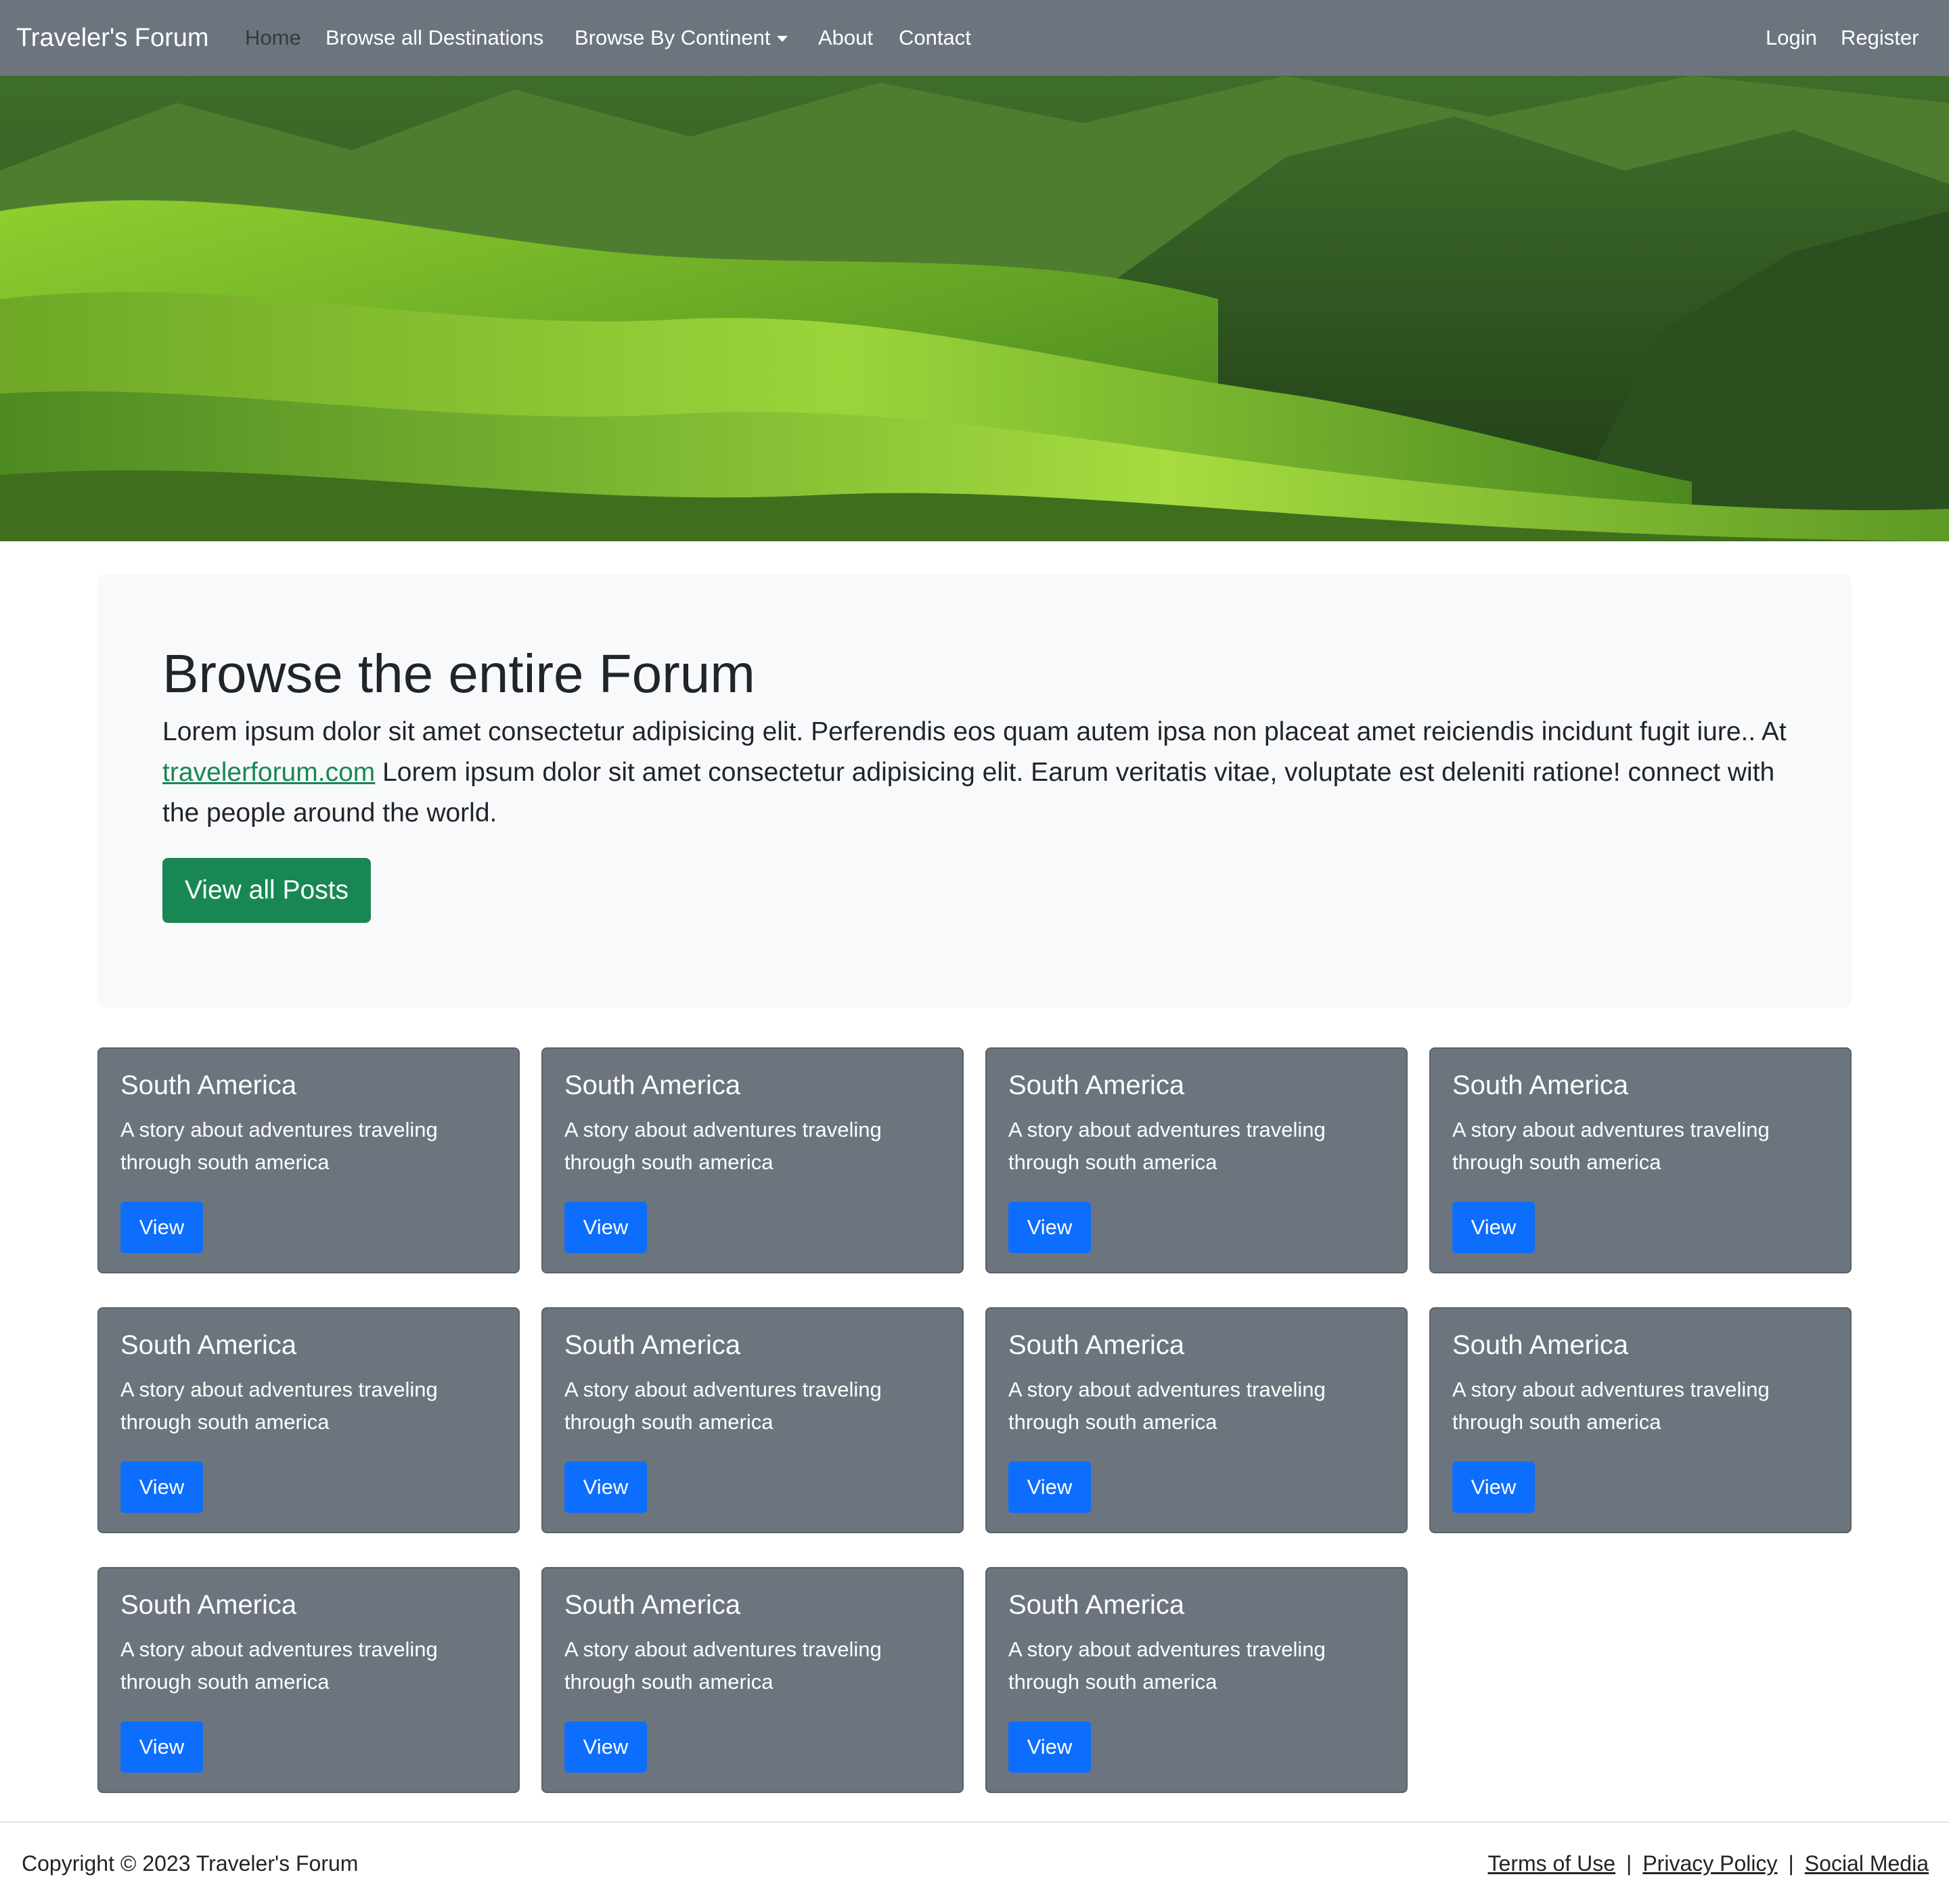 This screenshot has height=1904, width=1949. What do you see at coordinates (190, 1864) in the screenshot?
I see `copyright-text: Copyright © 2023 Traveler's Forum` at bounding box center [190, 1864].